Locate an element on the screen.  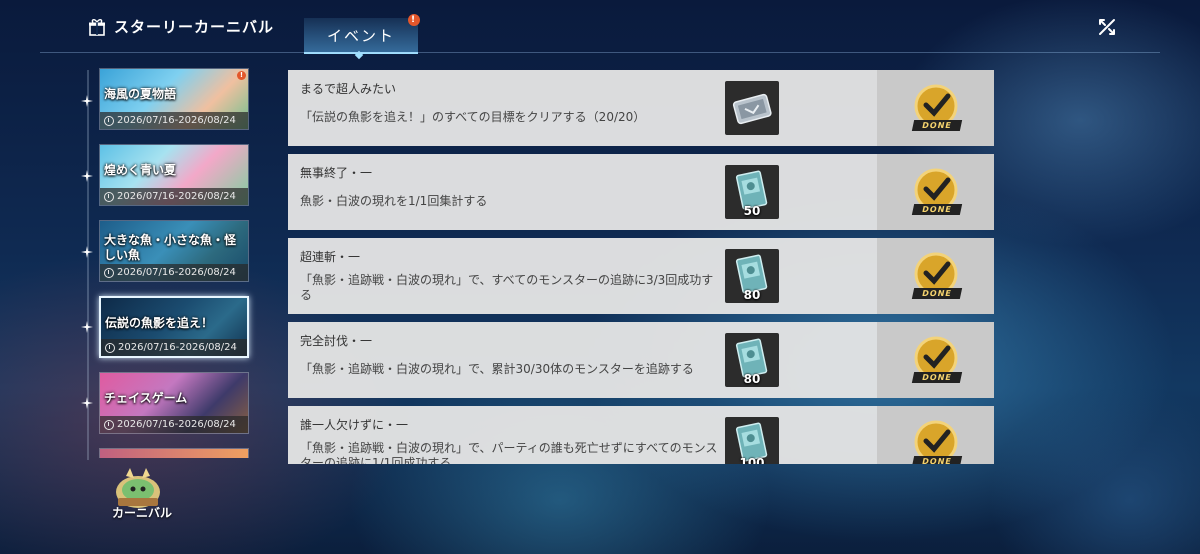
tab-event: イベント ! is located at coordinates (362, 37).